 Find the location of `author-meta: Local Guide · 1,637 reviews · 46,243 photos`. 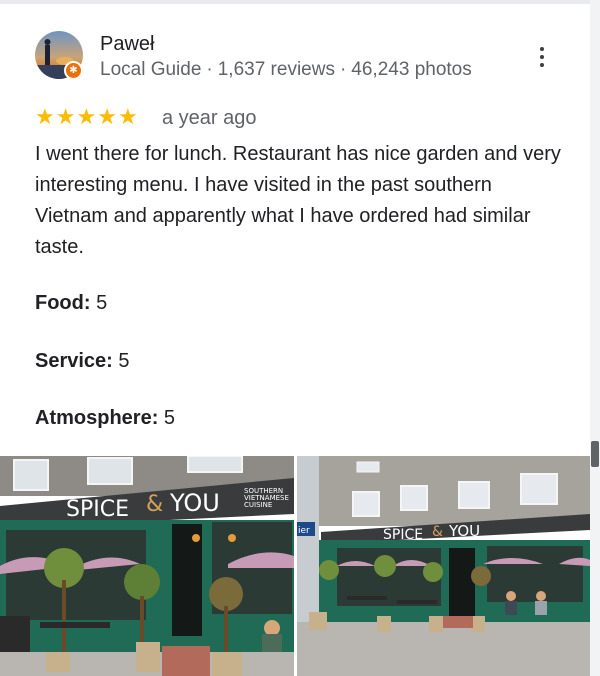

author-meta: Local Guide · 1,637 reviews · 46,243 photos is located at coordinates (286, 70).